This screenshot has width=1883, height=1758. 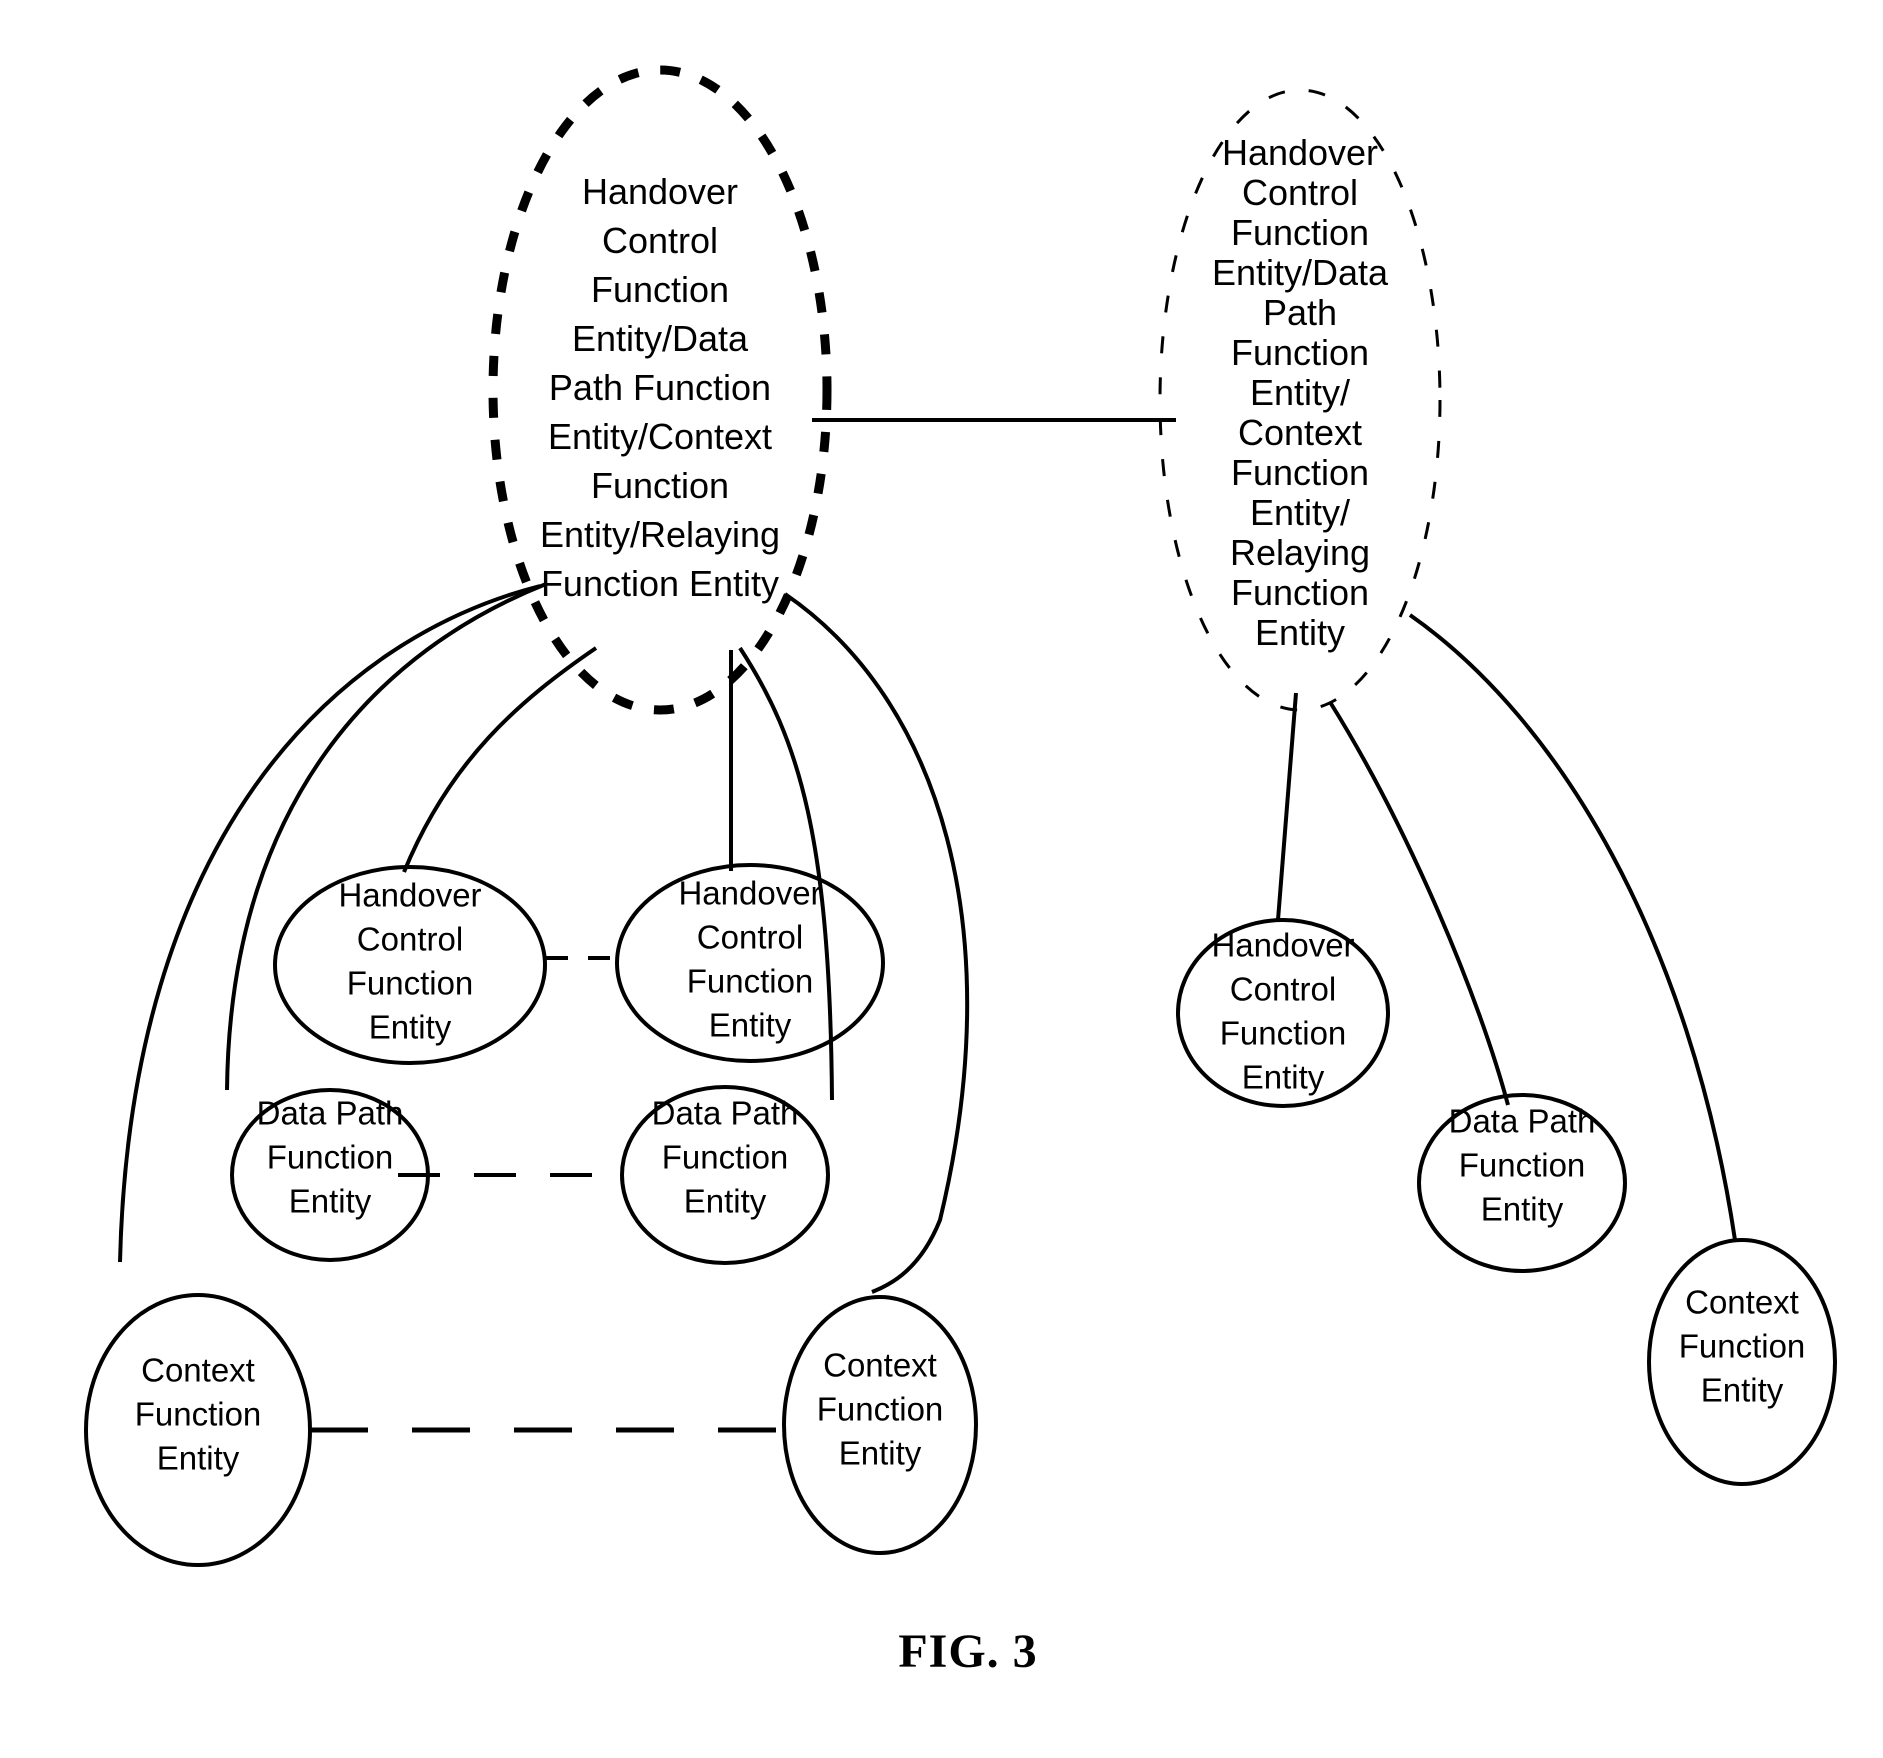 I want to click on node-cfe-right-1-line-0: Context, so click(x=1742, y=1302).